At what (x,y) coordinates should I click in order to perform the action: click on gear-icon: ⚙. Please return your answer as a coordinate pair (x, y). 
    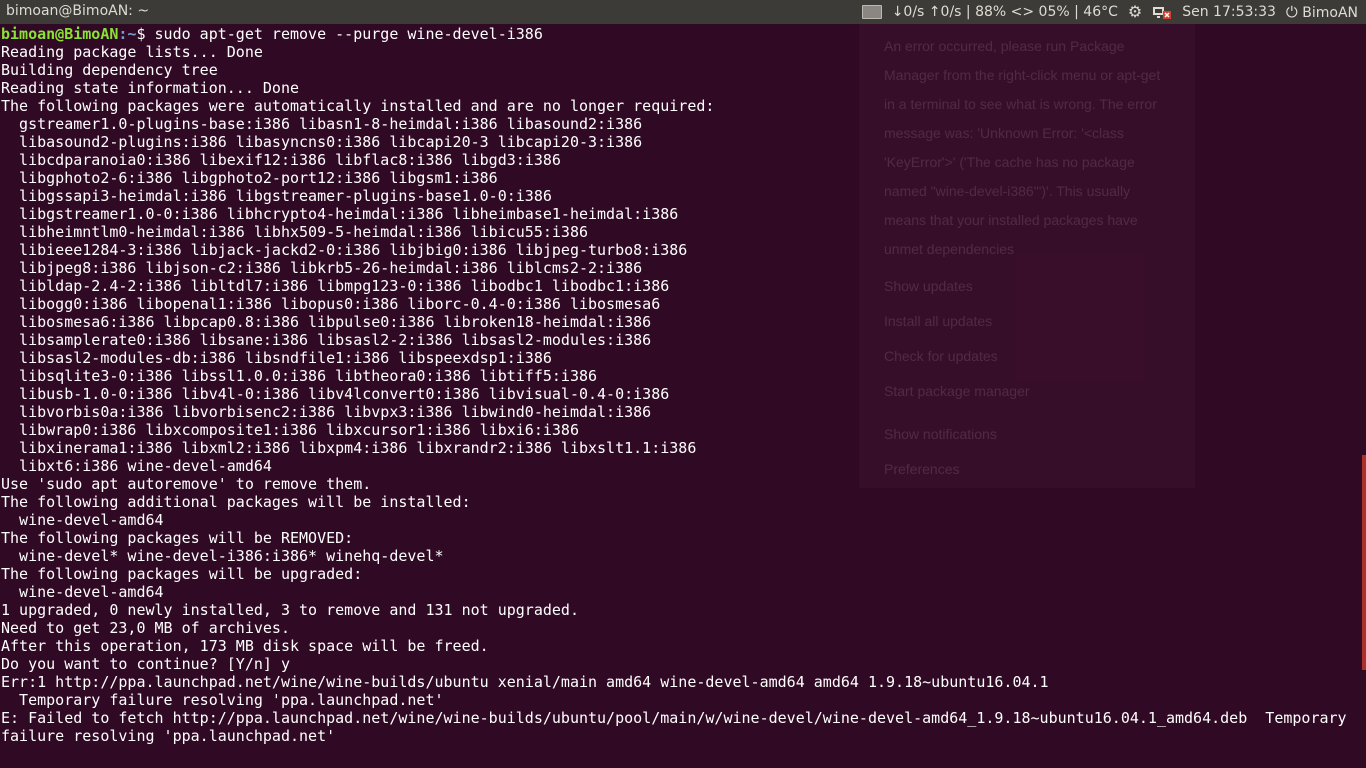
    Looking at the image, I should click on (1135, 12).